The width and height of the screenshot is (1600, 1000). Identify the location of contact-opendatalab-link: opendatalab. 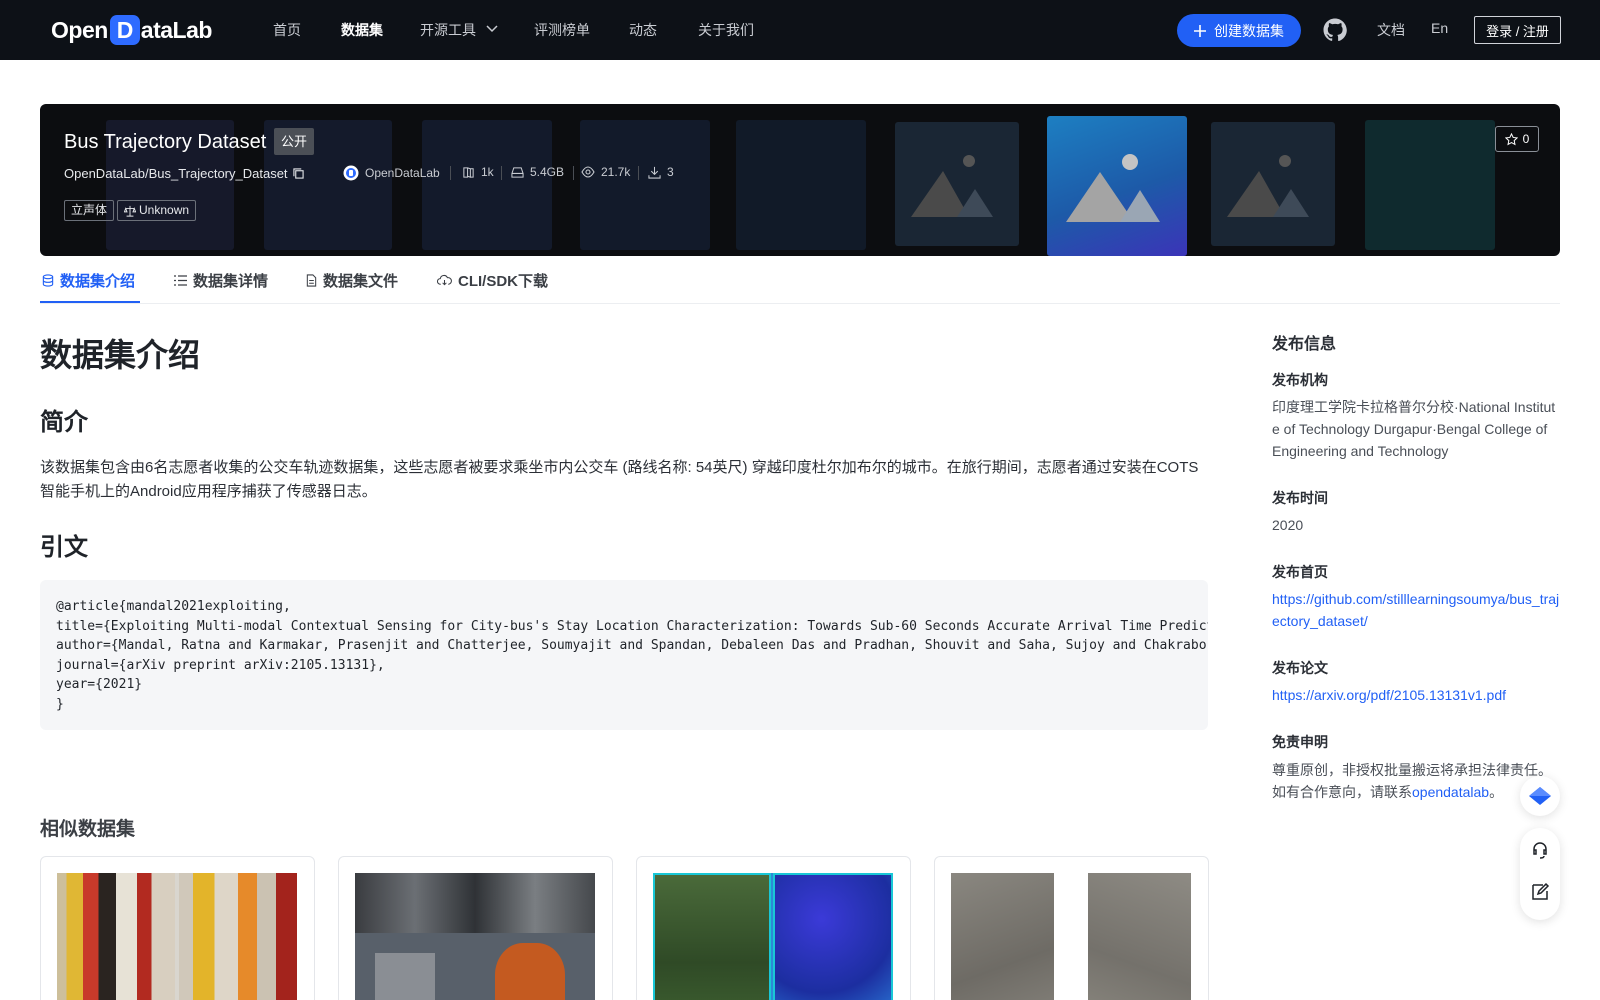
(1450, 792).